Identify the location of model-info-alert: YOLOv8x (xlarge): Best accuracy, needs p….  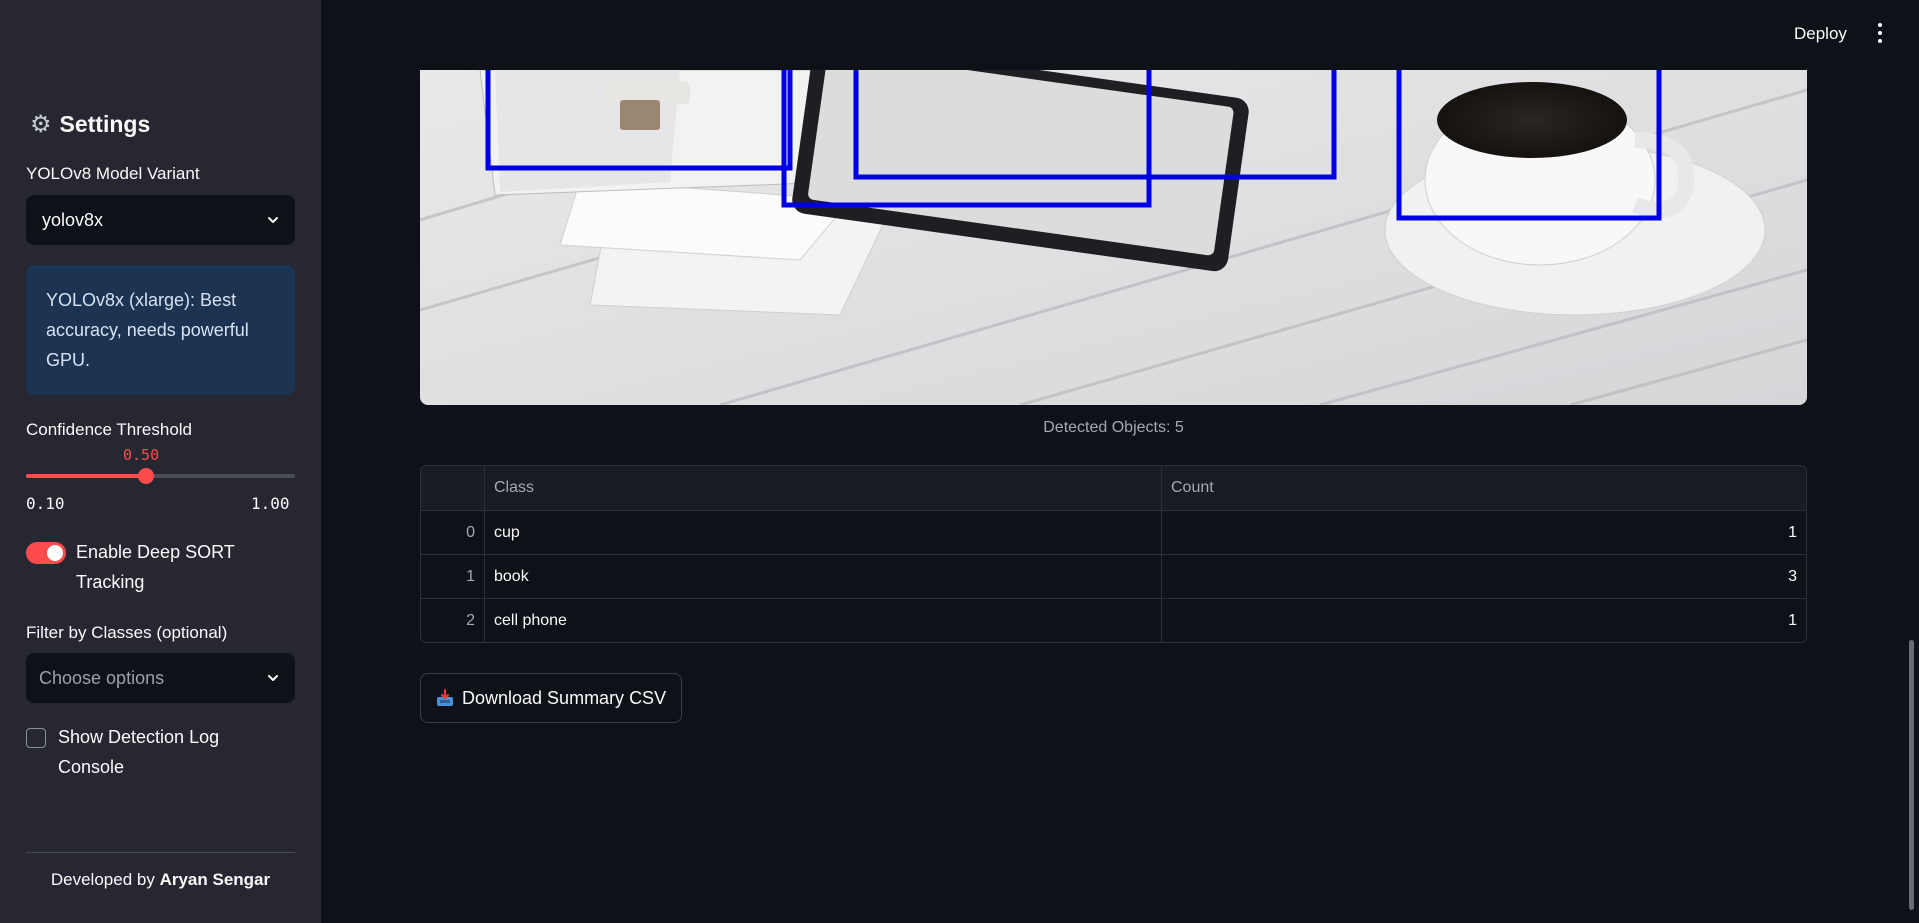
(160, 330).